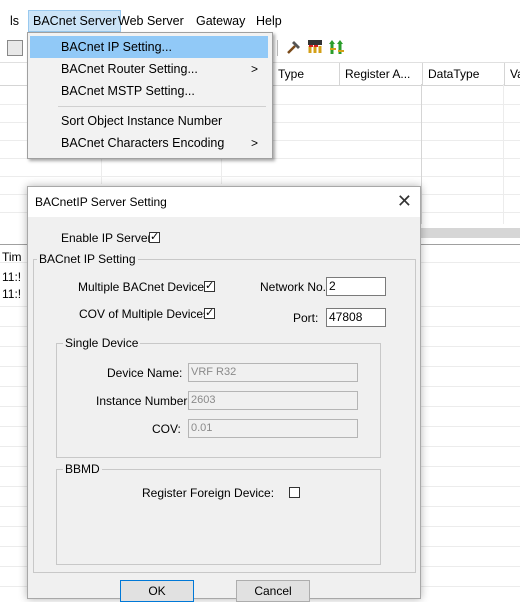 Image resolution: width=520 pixels, height=602 pixels. Describe the element at coordinates (306, 318) in the screenshot. I see `port-label: Port:` at that location.